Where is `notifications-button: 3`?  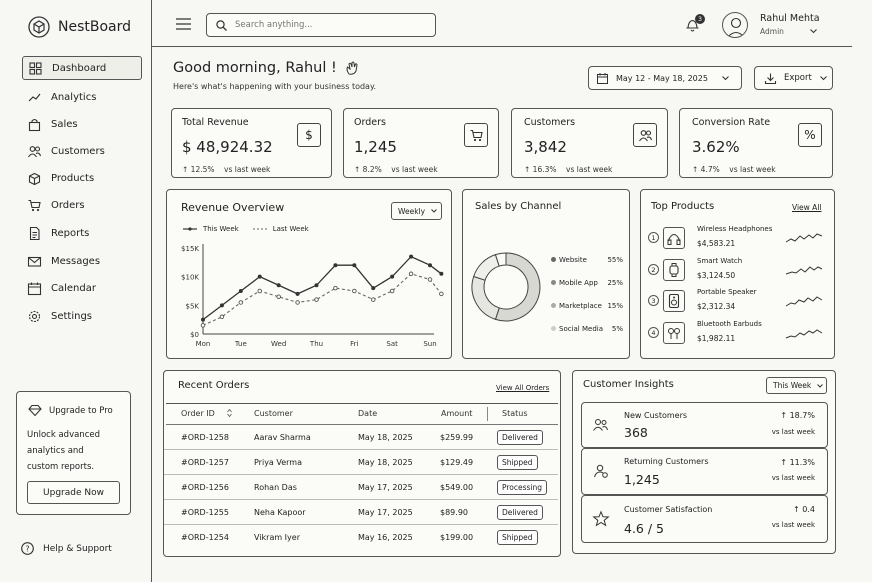 notifications-button: 3 is located at coordinates (696, 24).